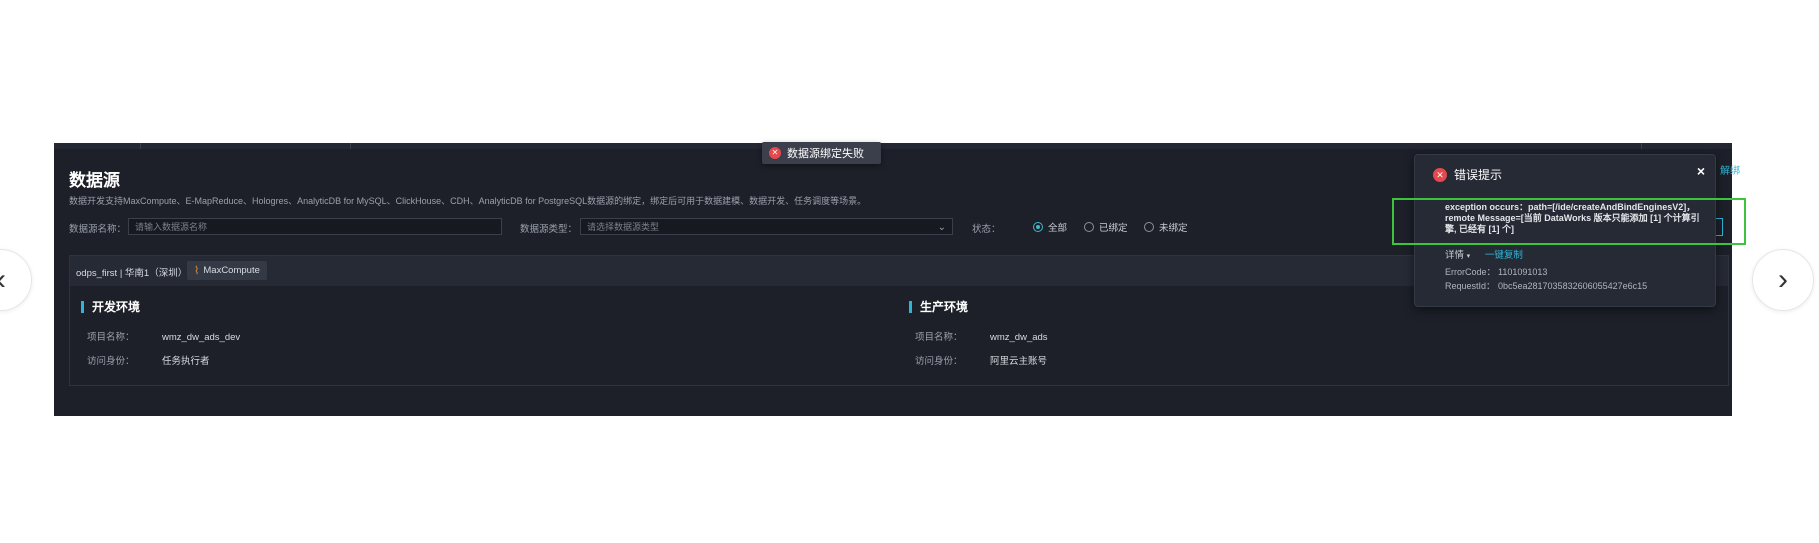  I want to click on status-radio-unbound: 未绑定, so click(1166, 227).